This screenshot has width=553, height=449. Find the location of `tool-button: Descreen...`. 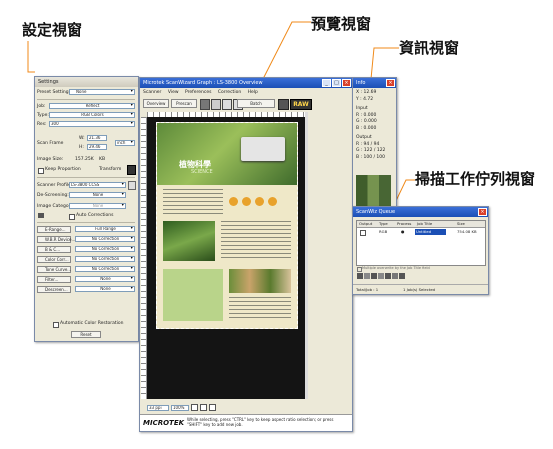

tool-button: Descreen... is located at coordinates (54, 289).